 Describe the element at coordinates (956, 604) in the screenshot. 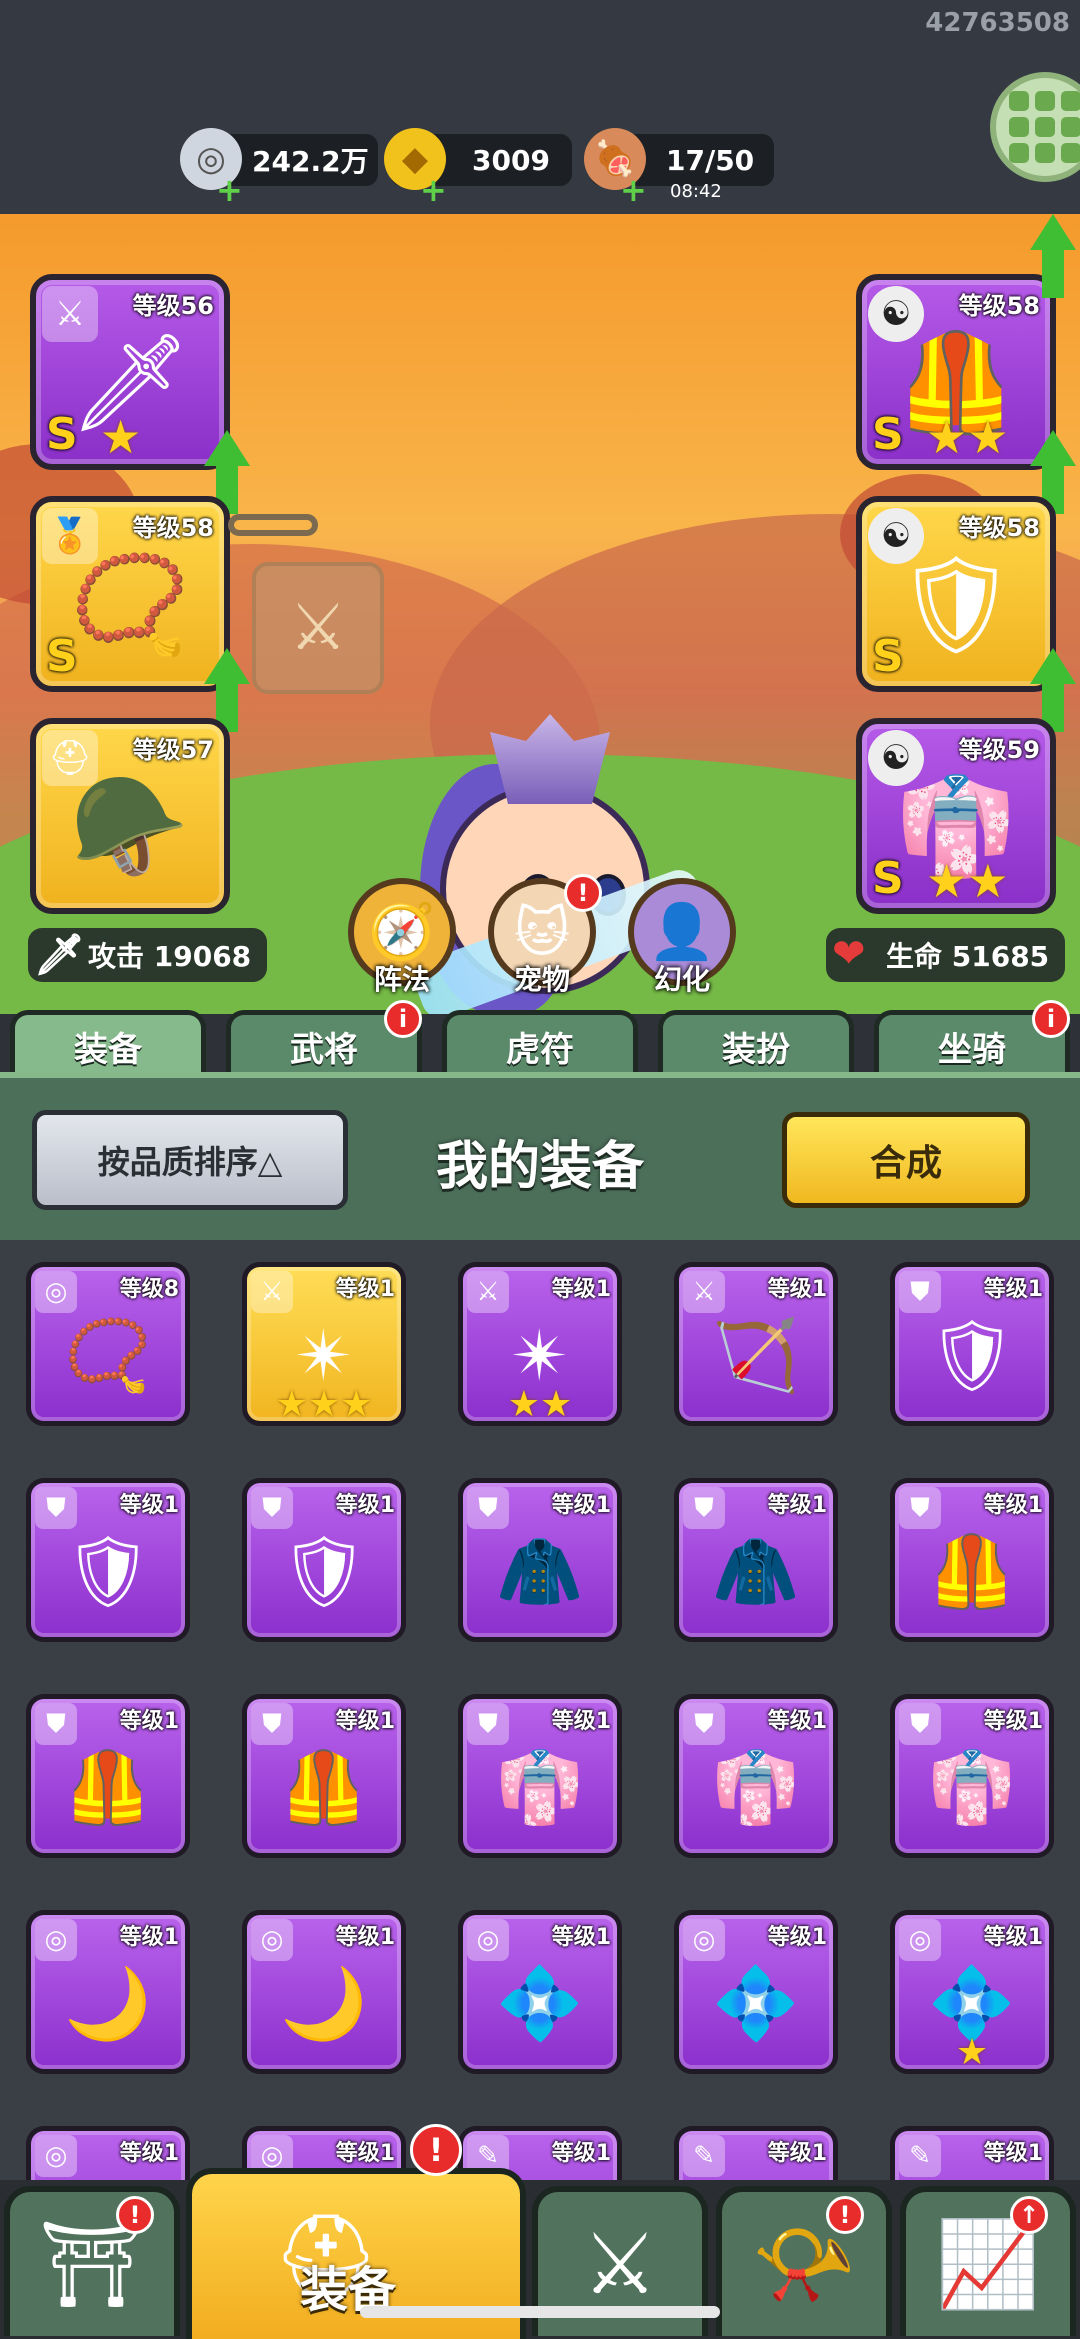

I see `shoulder-armor-icon: 🛡` at that location.